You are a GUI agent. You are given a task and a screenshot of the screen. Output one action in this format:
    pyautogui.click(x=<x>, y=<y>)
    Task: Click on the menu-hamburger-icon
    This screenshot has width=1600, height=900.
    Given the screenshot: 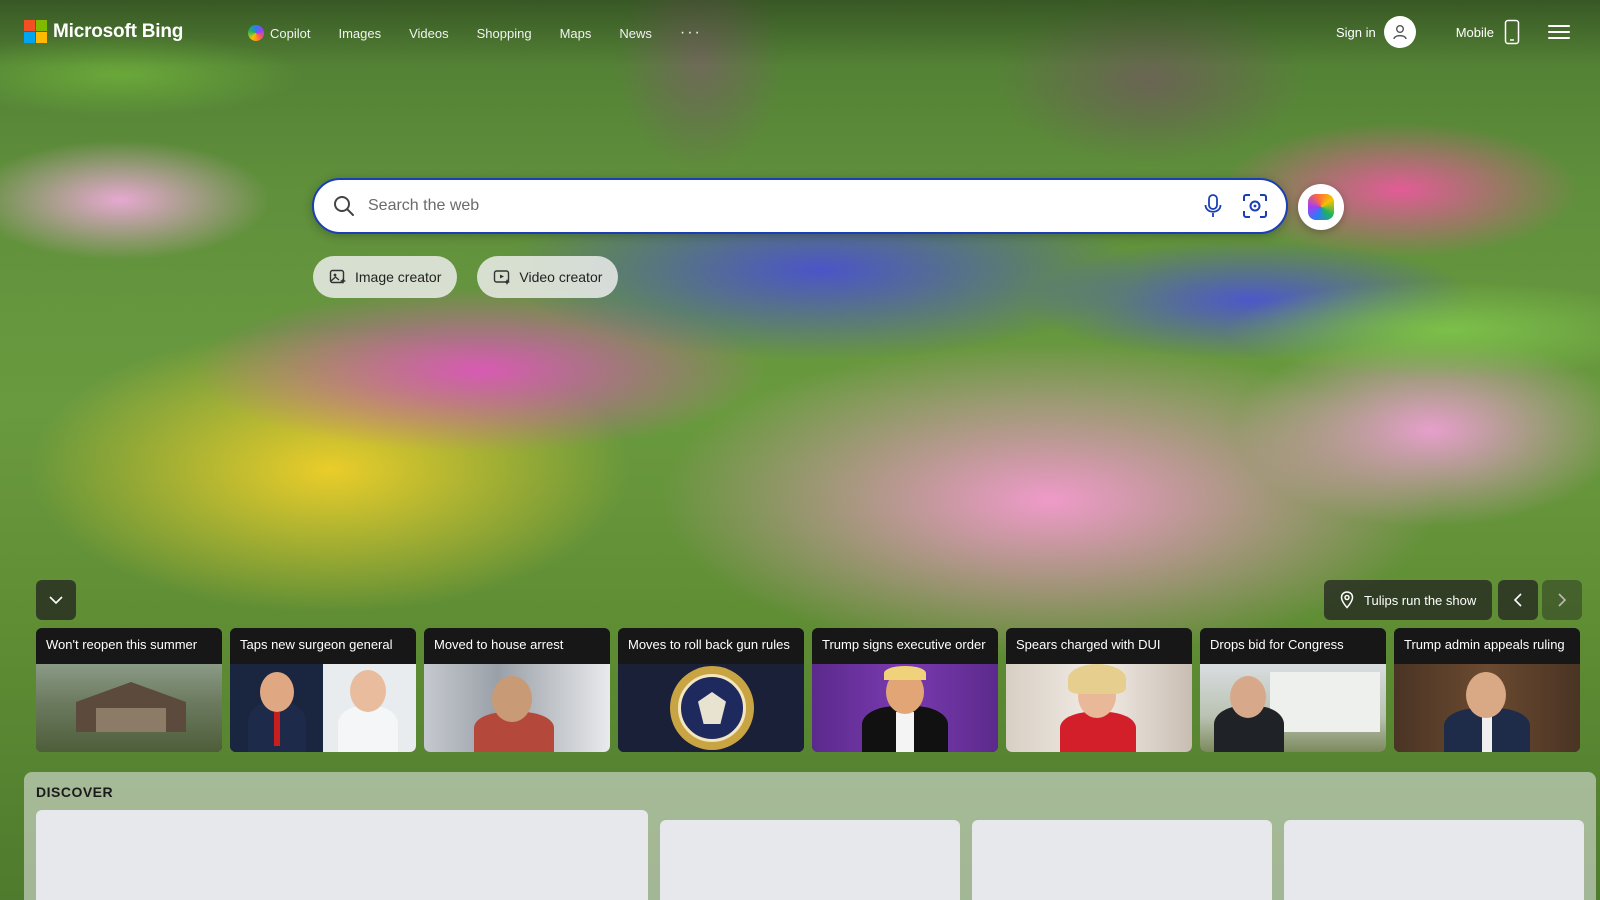 What is the action you would take?
    pyautogui.click(x=1559, y=32)
    